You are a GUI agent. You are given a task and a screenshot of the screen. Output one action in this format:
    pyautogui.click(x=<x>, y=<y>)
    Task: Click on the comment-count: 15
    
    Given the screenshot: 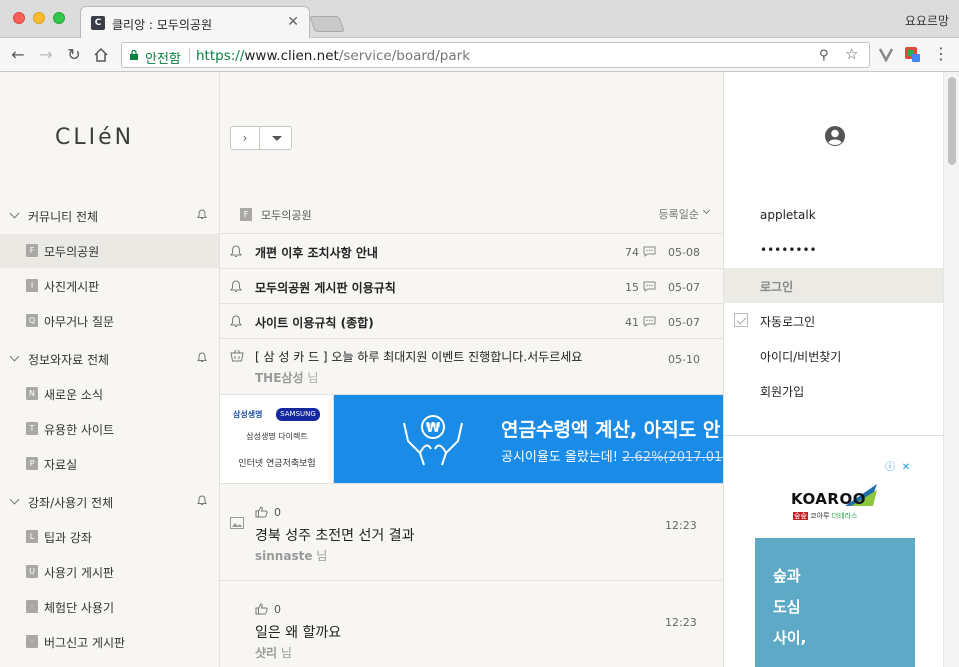 What is the action you would take?
    pyautogui.click(x=632, y=287)
    